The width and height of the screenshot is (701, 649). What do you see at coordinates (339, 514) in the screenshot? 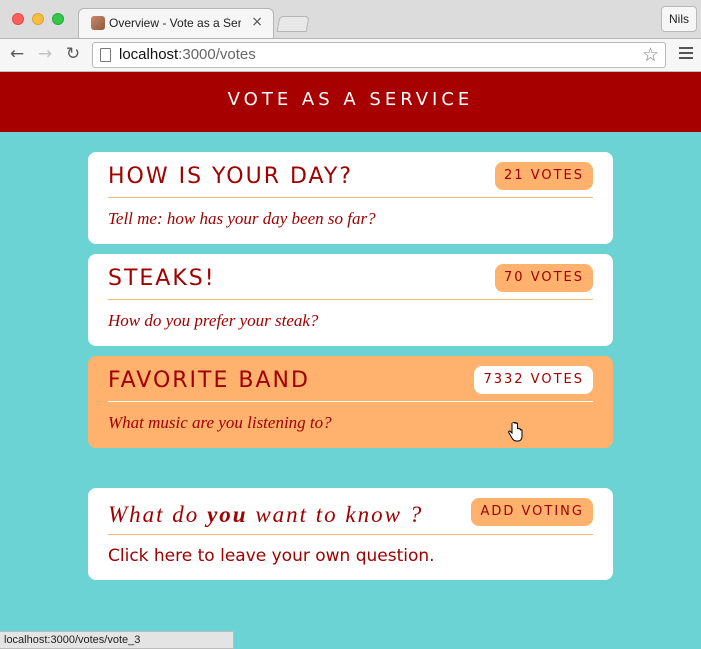
I see `heading-part: want to know ?` at bounding box center [339, 514].